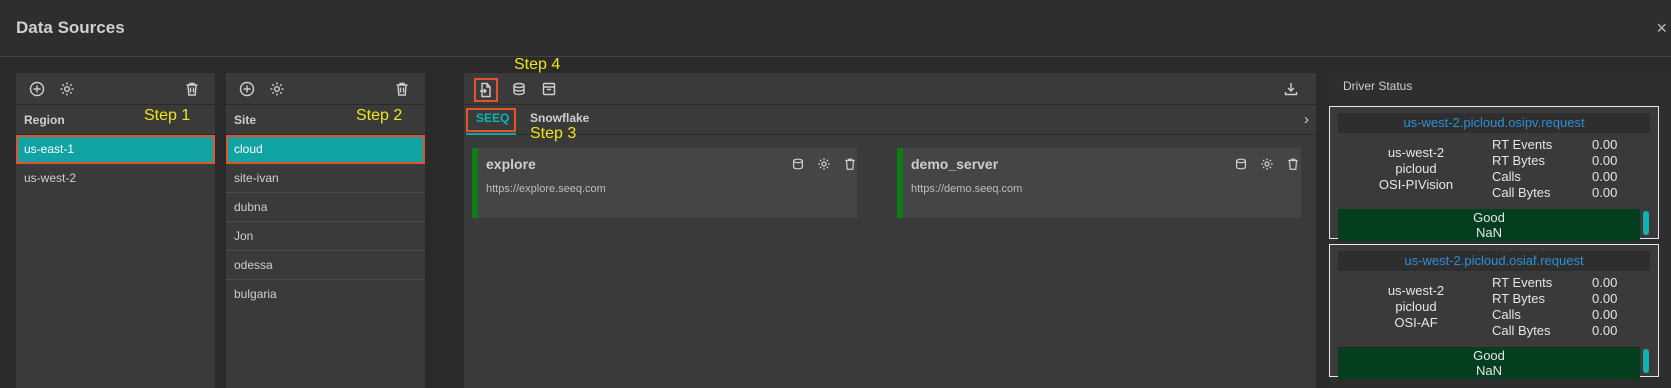  What do you see at coordinates (1099, 183) in the screenshot?
I see `datasource-card-demo-server: demo_server https://demo.seeq.com` at bounding box center [1099, 183].